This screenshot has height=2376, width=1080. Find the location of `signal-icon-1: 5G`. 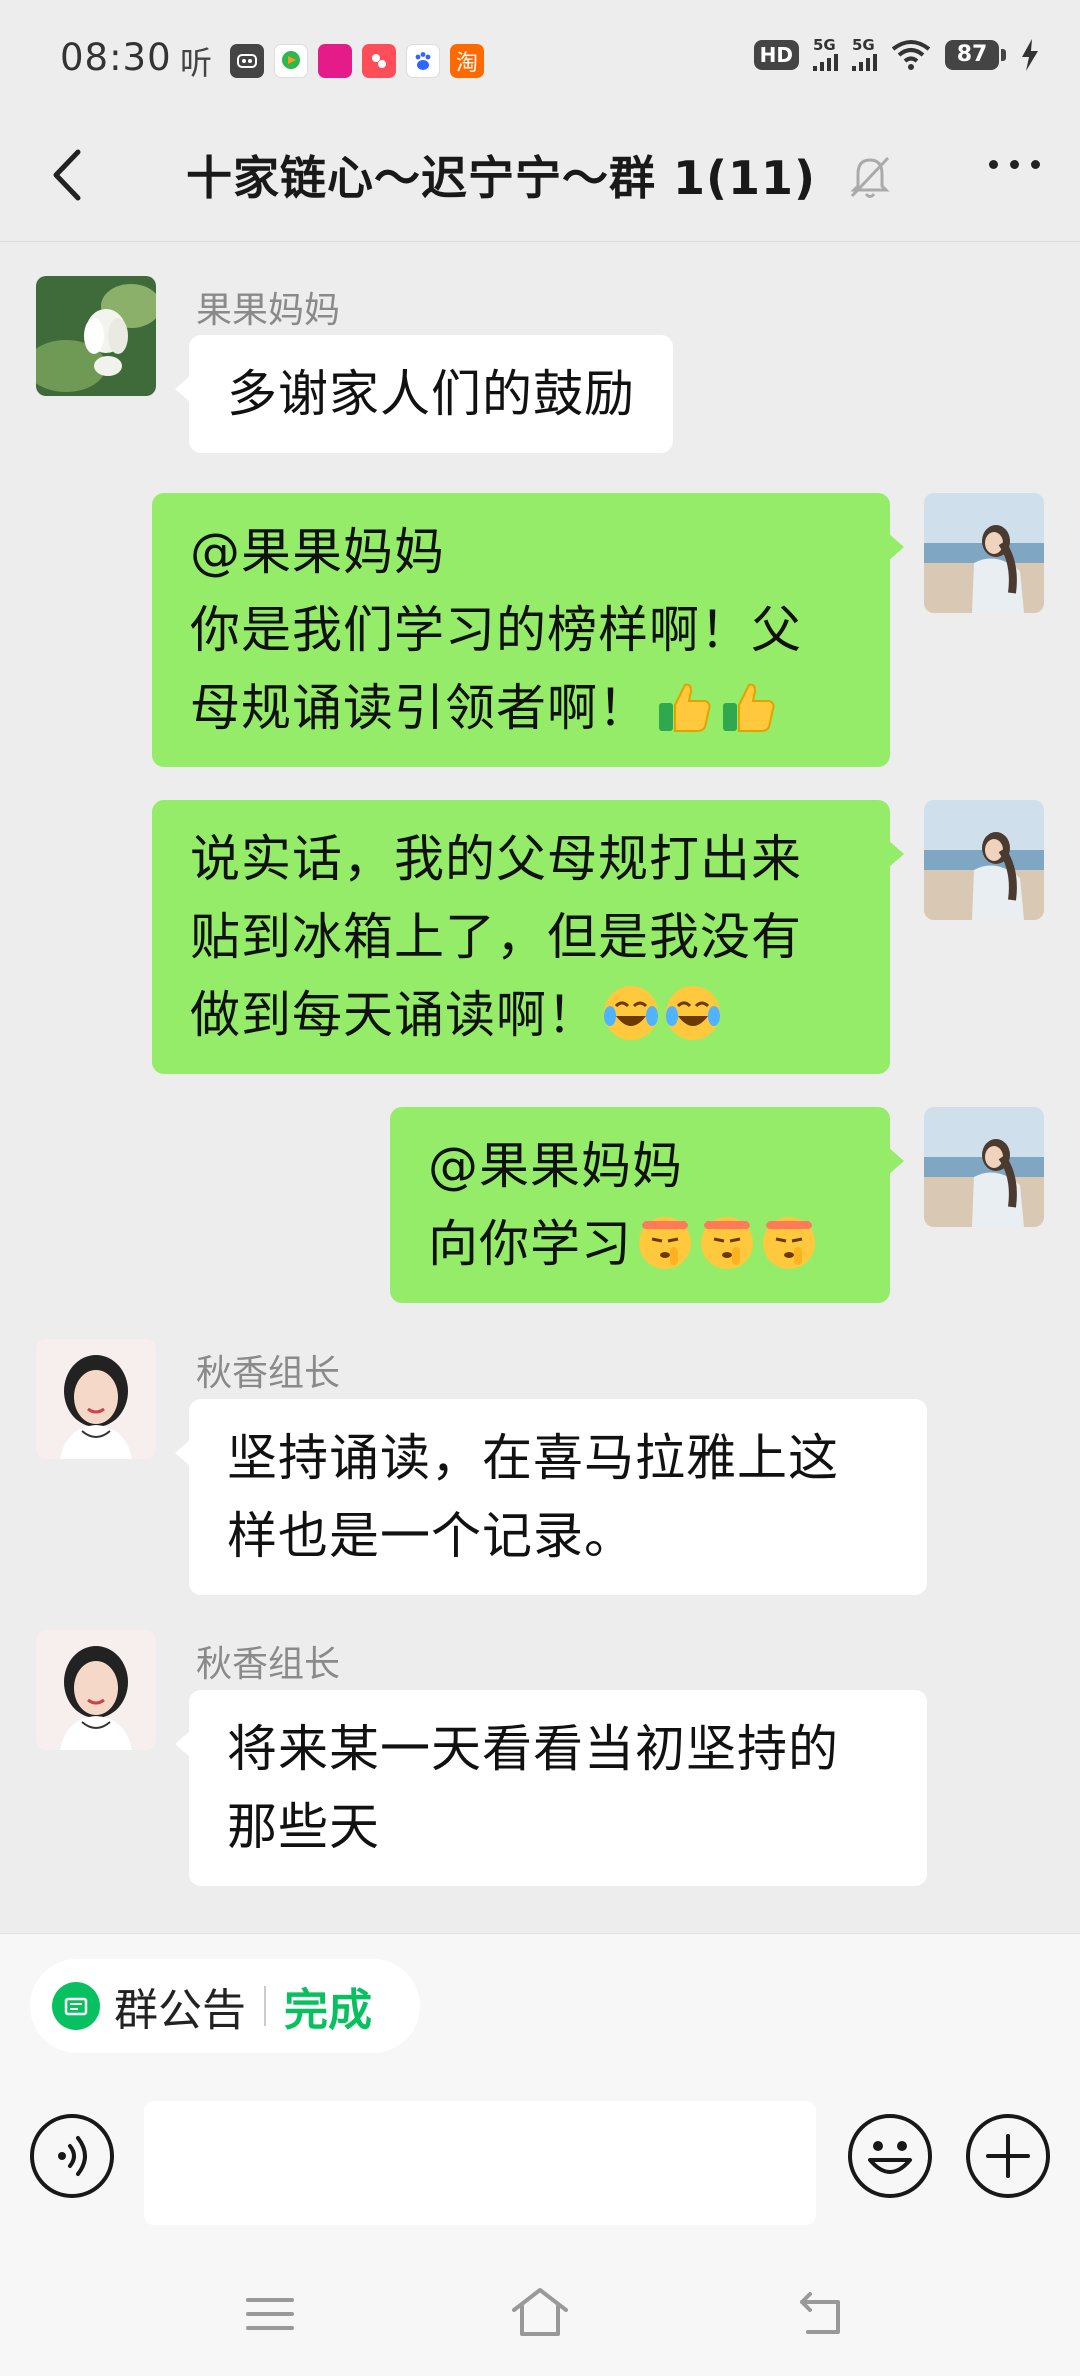

signal-icon-1: 5G is located at coordinates (825, 54).